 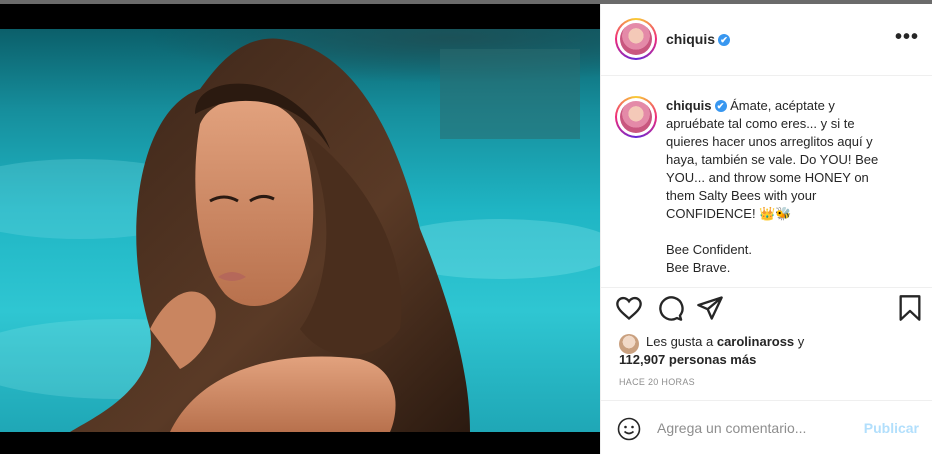 What do you see at coordinates (629, 344) in the screenshot?
I see `liker-avatar` at bounding box center [629, 344].